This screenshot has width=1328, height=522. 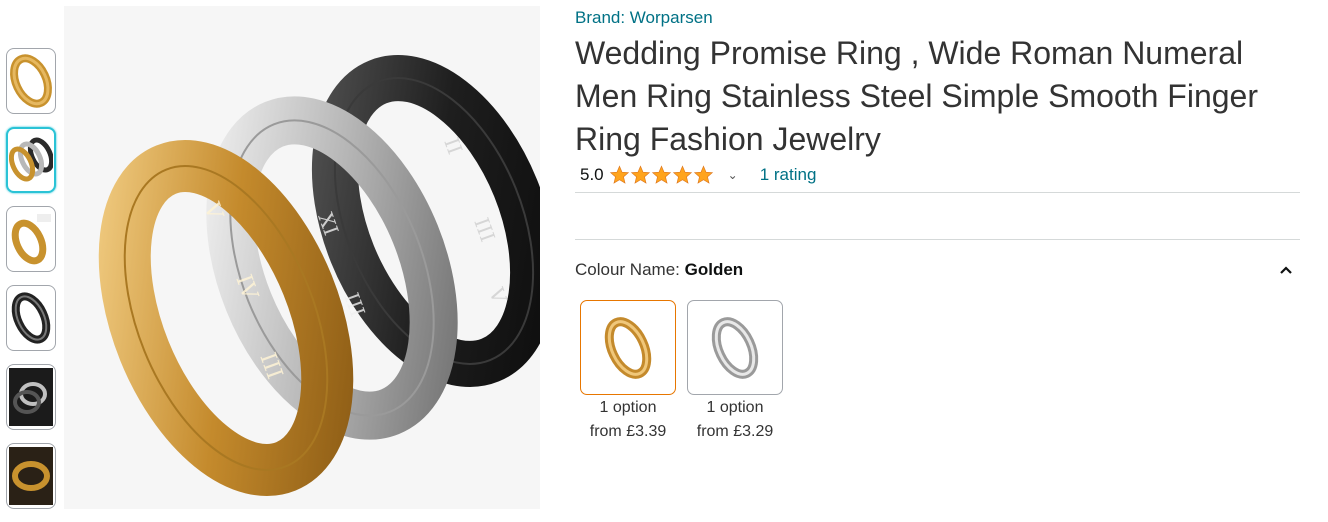 I want to click on rating-count-link: 1 rating, so click(x=788, y=175).